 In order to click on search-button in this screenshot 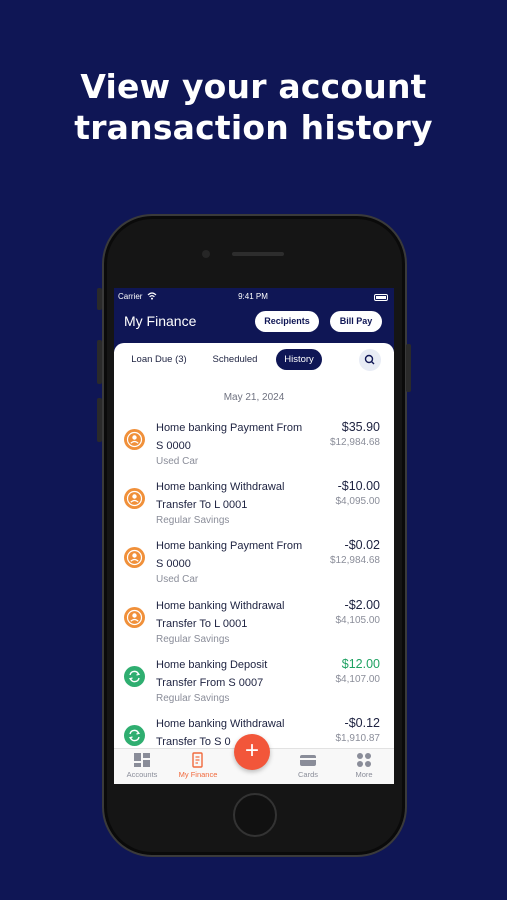, I will do `click(370, 360)`.